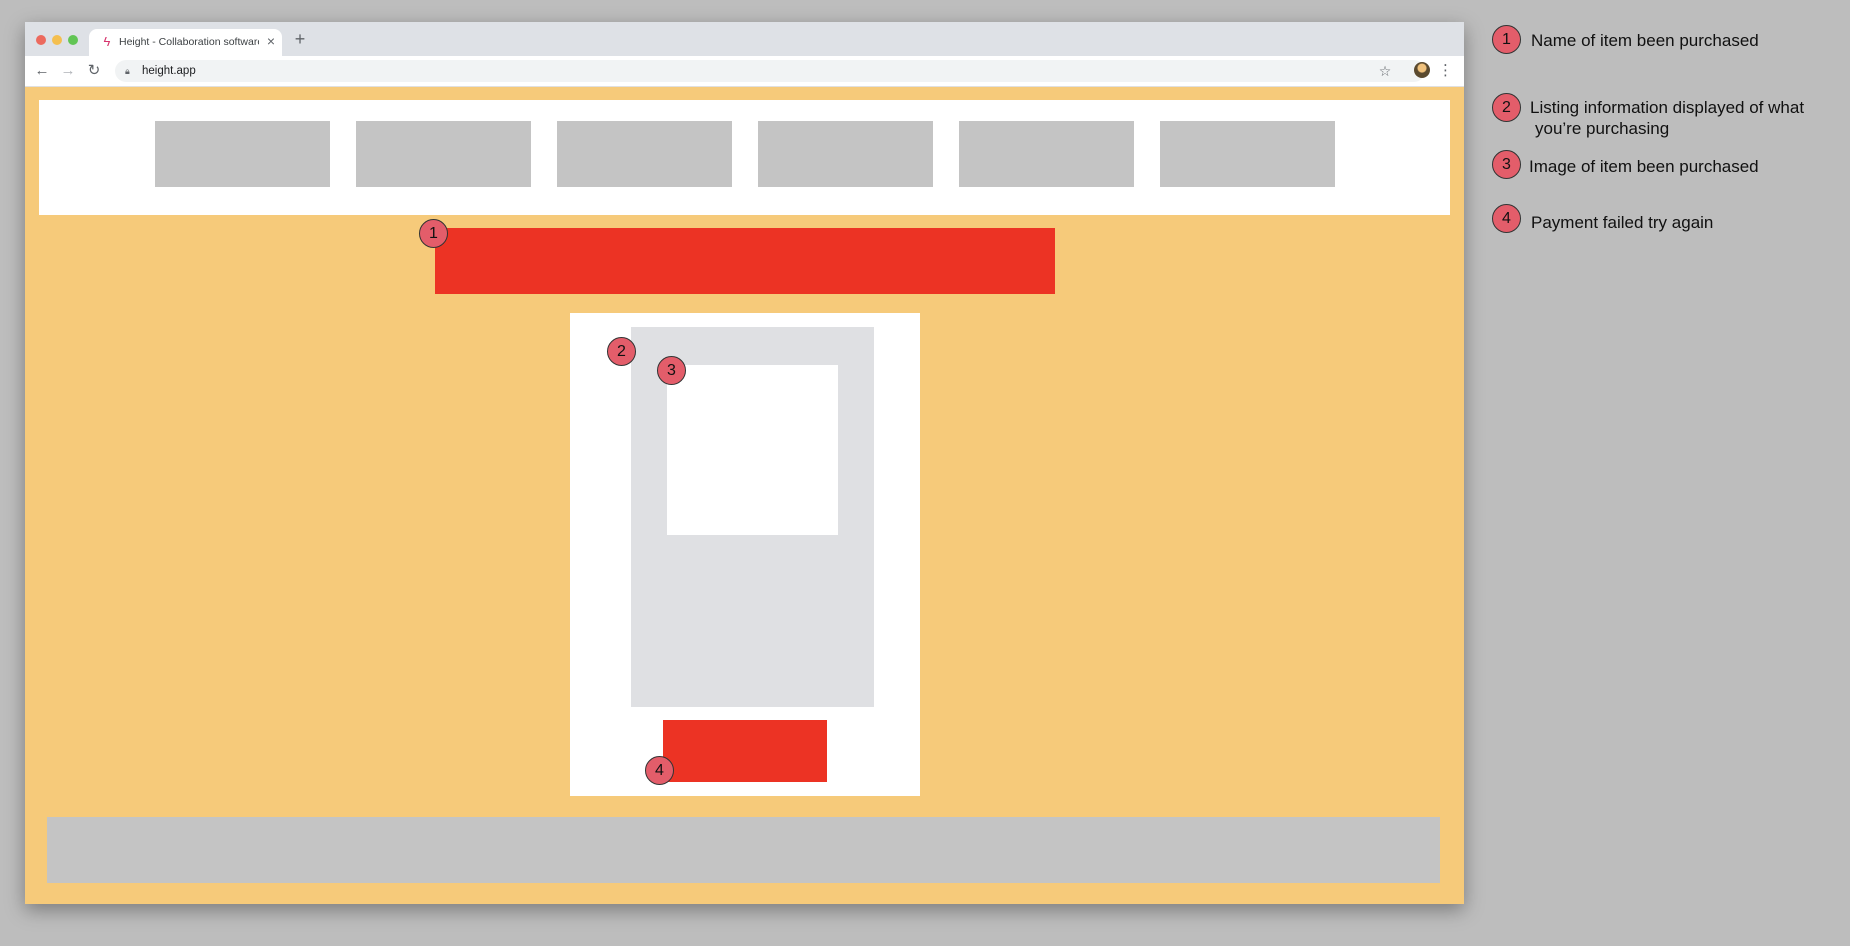  What do you see at coordinates (94, 71) in the screenshot?
I see `reload-icon: ↻` at bounding box center [94, 71].